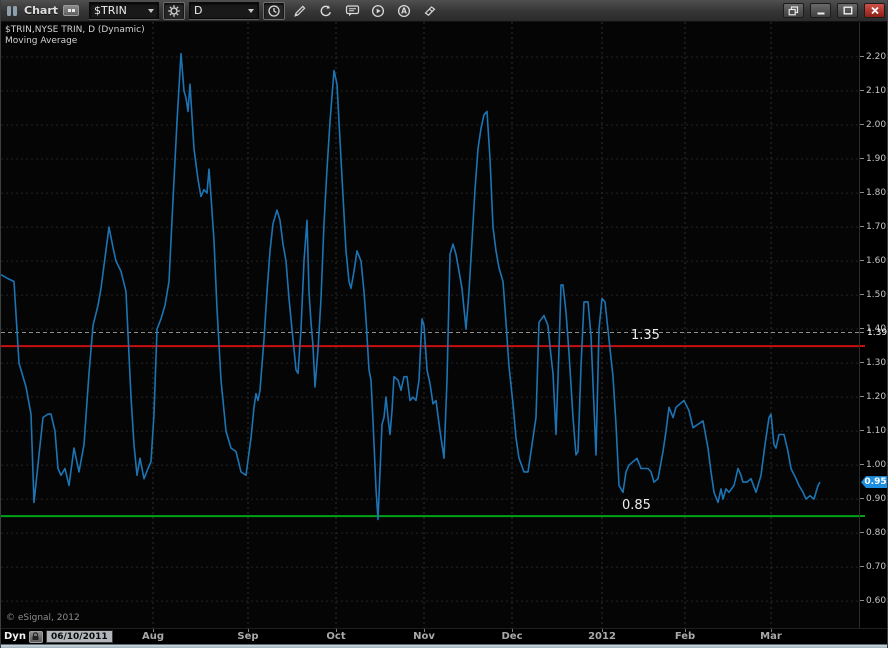 The height and width of the screenshot is (648, 888). Describe the element at coordinates (444, 636) in the screenshot. I see `time-axis: Dyn 06/10/2011 Aug Sep Oct Nov Dec 2012 Feb Mar` at that location.